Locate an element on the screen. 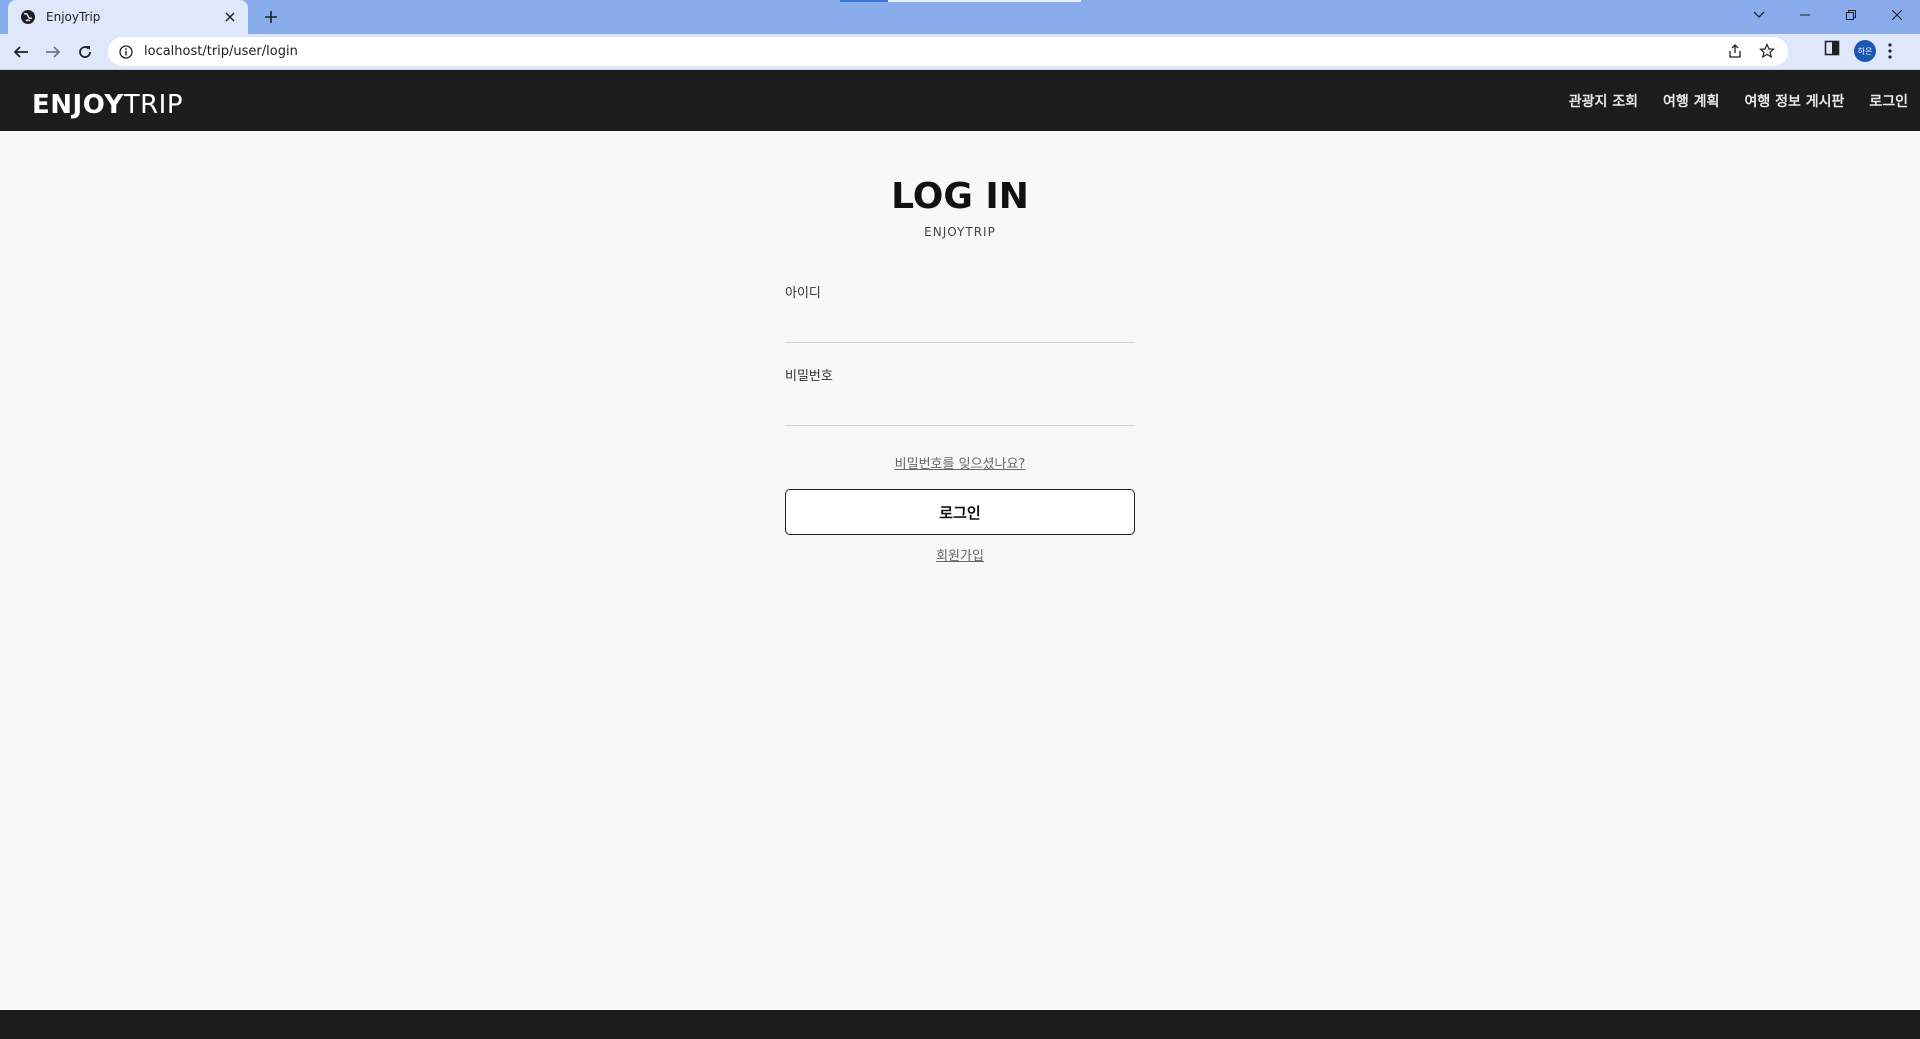 The image size is (1920, 1039). forgot-password-link: 비밀번호를 잊으셨나요? is located at coordinates (960, 464).